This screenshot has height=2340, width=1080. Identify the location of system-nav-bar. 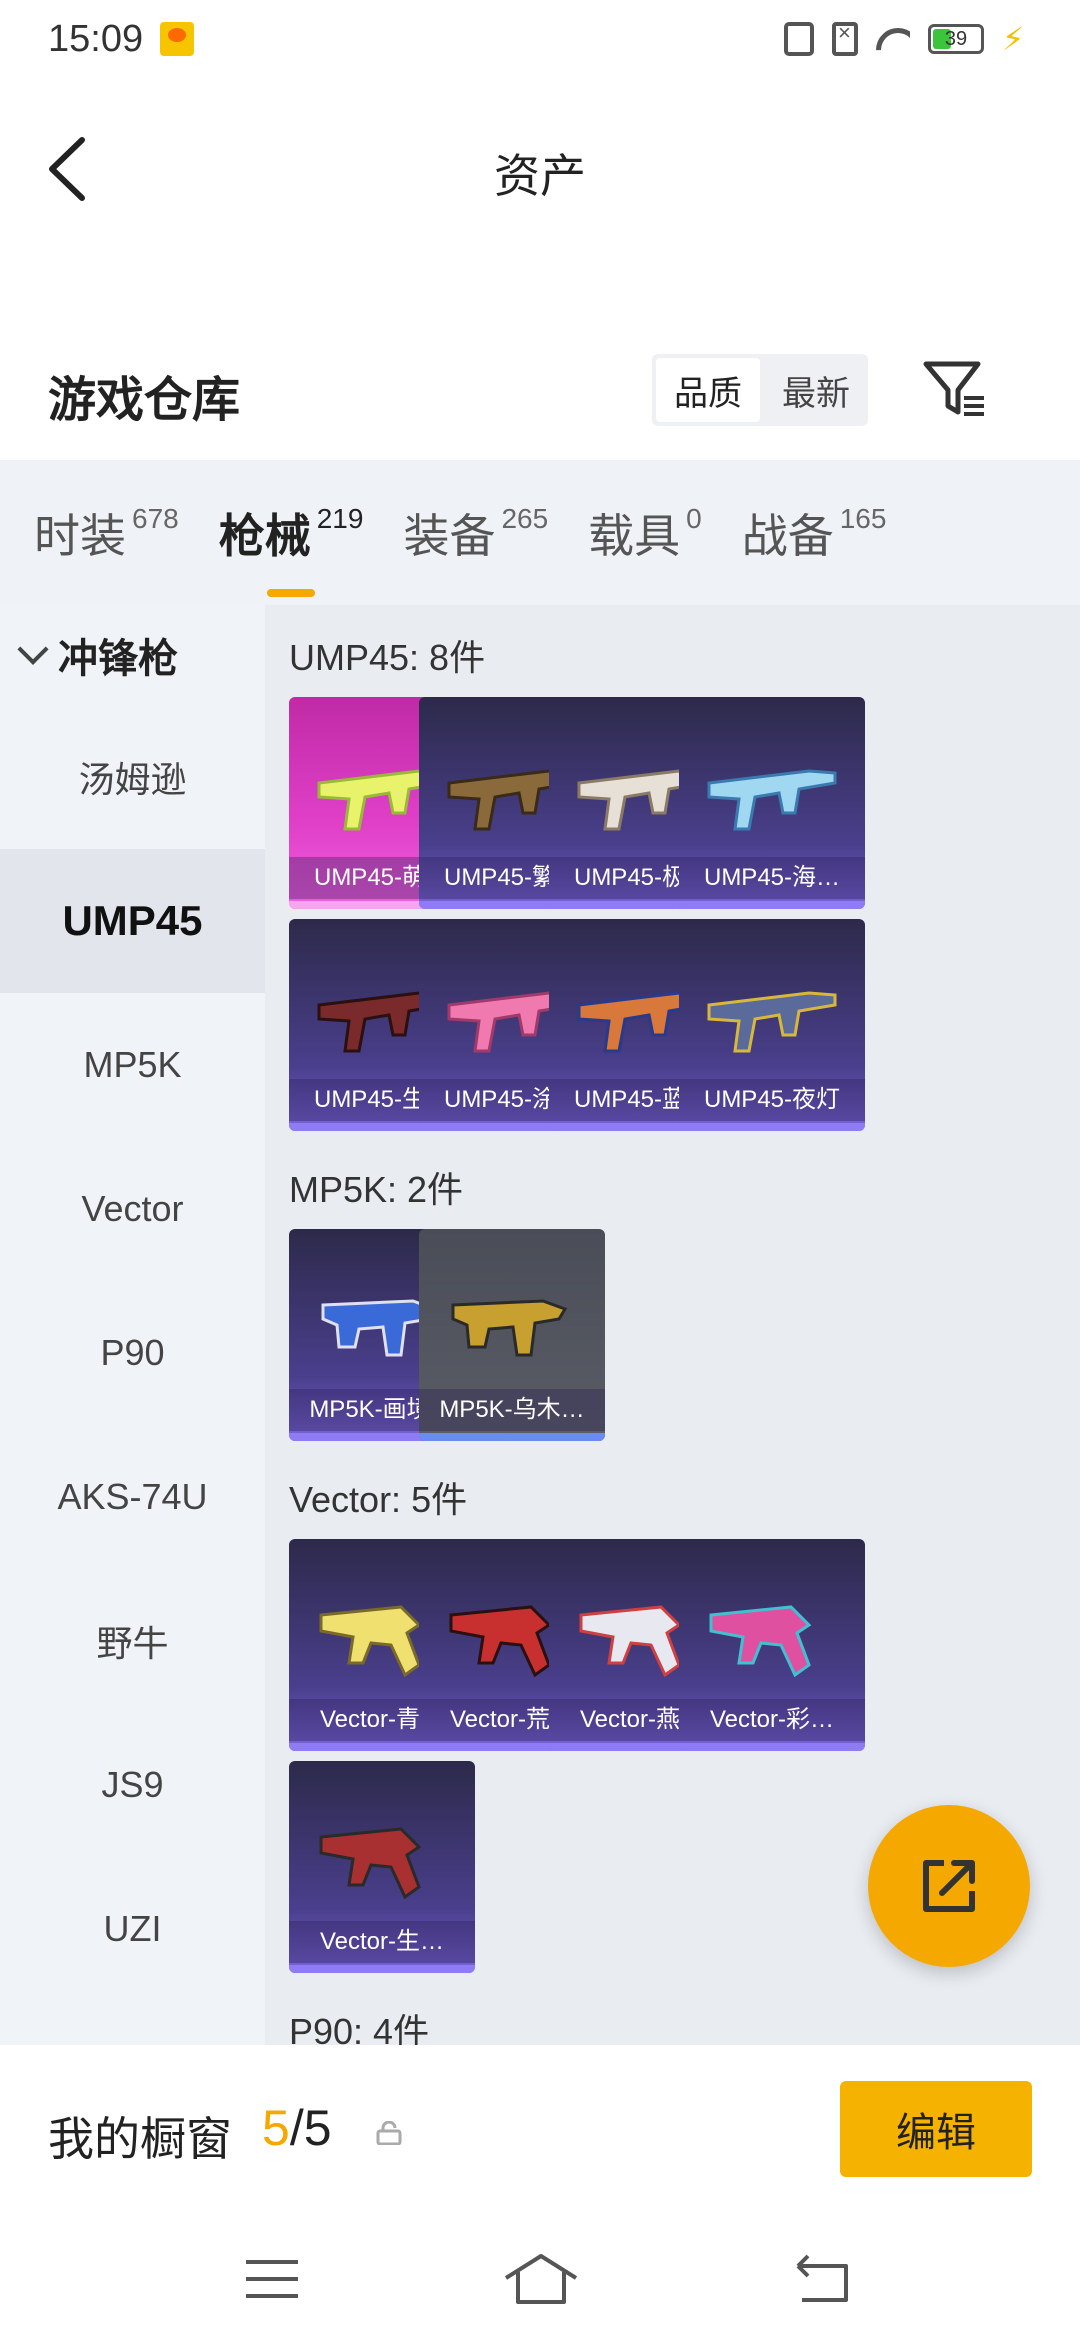
(540, 2280).